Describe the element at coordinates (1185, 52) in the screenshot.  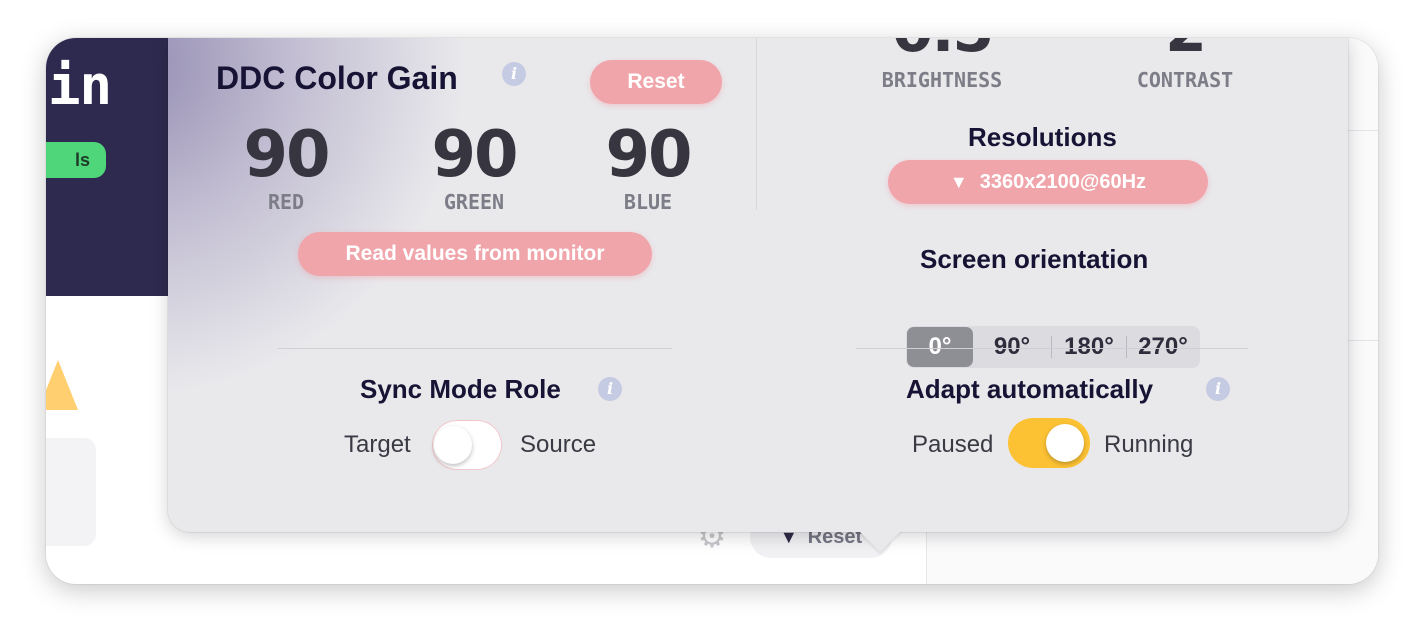
I see `contrast-value: 2` at that location.